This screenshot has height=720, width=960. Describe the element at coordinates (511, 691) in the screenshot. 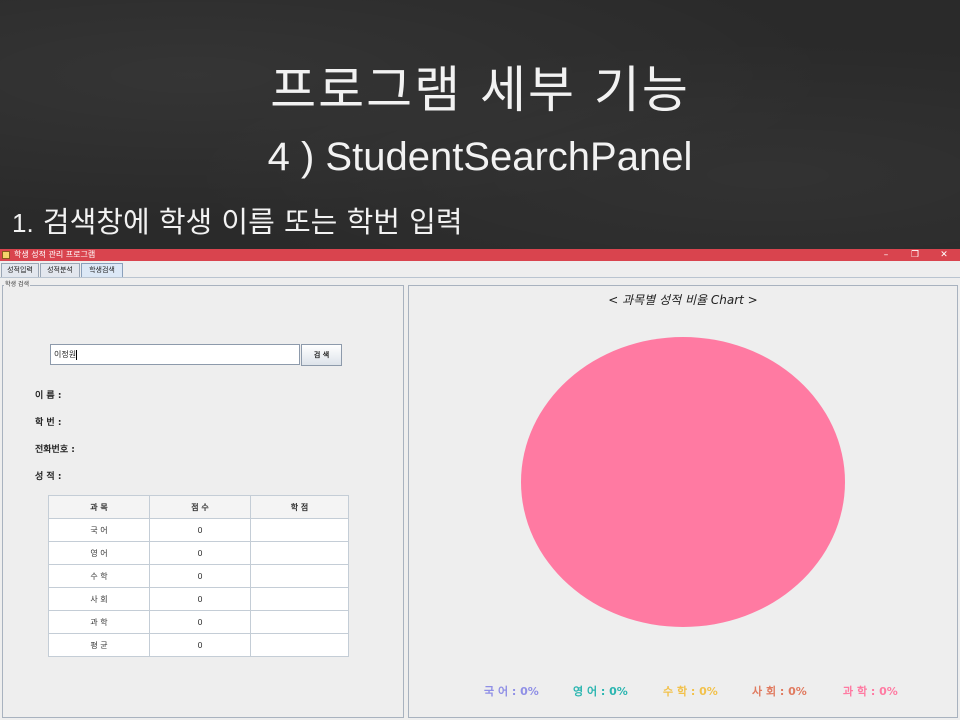

I see `legend-item: 국 어 : 0%` at that location.